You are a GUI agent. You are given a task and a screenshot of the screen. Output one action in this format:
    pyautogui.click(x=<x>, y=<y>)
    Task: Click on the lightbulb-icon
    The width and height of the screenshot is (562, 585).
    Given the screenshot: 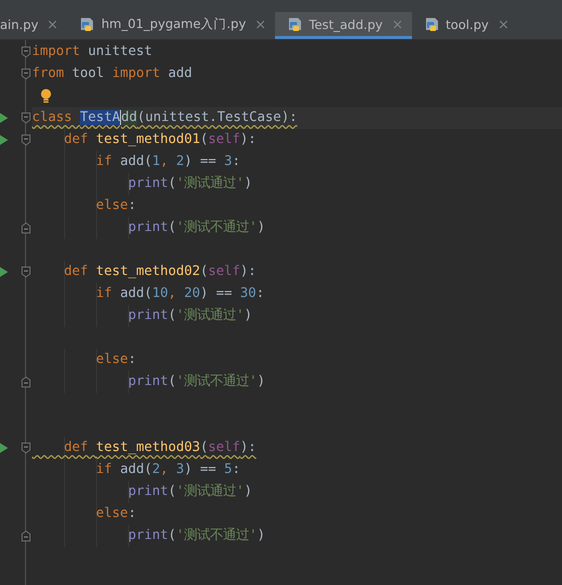 What is the action you would take?
    pyautogui.click(x=46, y=96)
    